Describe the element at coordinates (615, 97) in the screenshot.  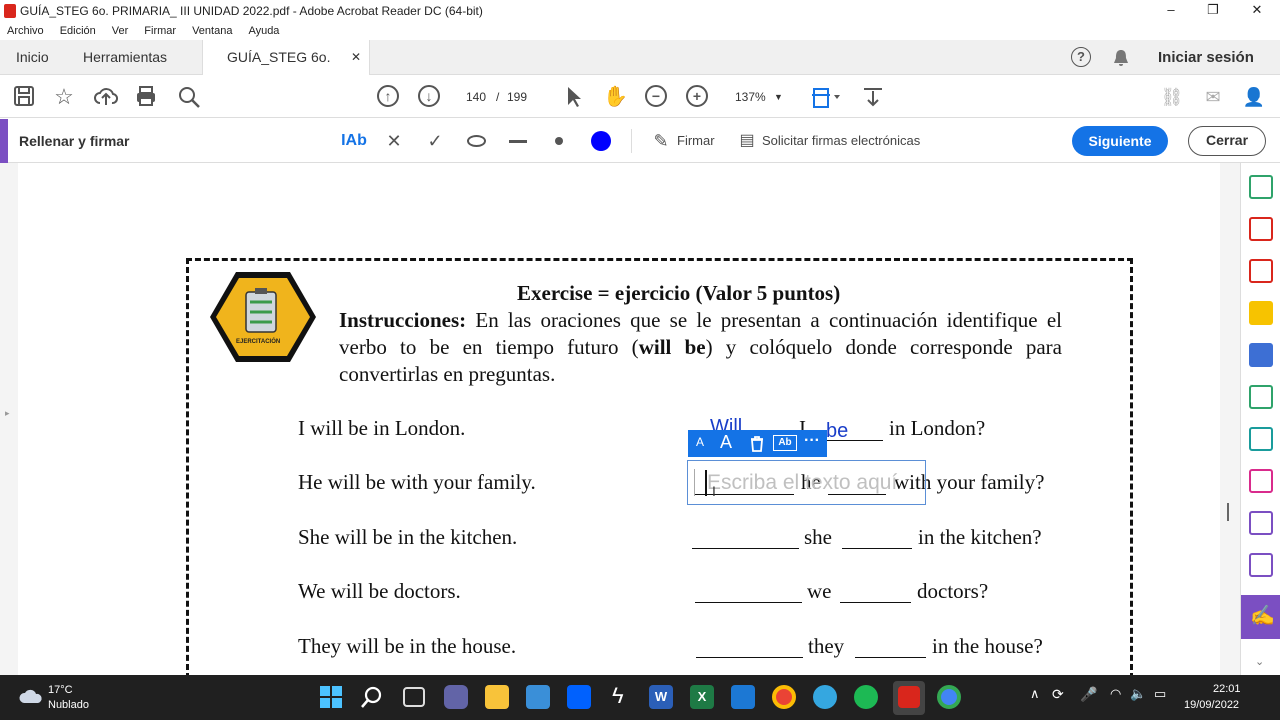
I see `hand-tool-icon: ✋` at that location.